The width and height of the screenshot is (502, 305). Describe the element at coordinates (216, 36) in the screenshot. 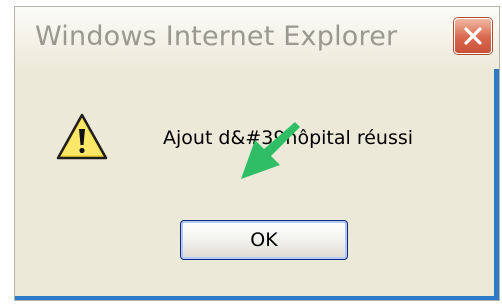

I see `dialog-title: Windows Internet Explorer` at that location.